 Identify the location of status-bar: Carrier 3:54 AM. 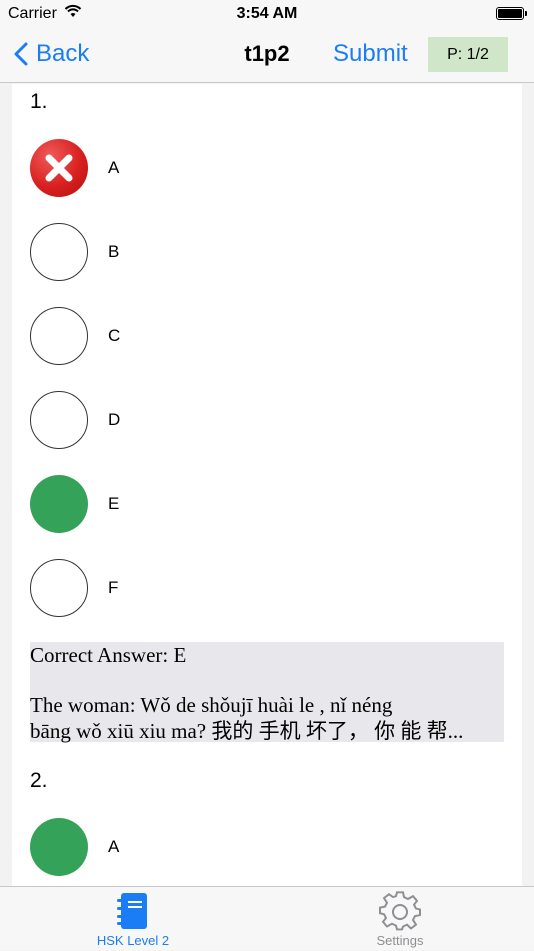
(267, 14).